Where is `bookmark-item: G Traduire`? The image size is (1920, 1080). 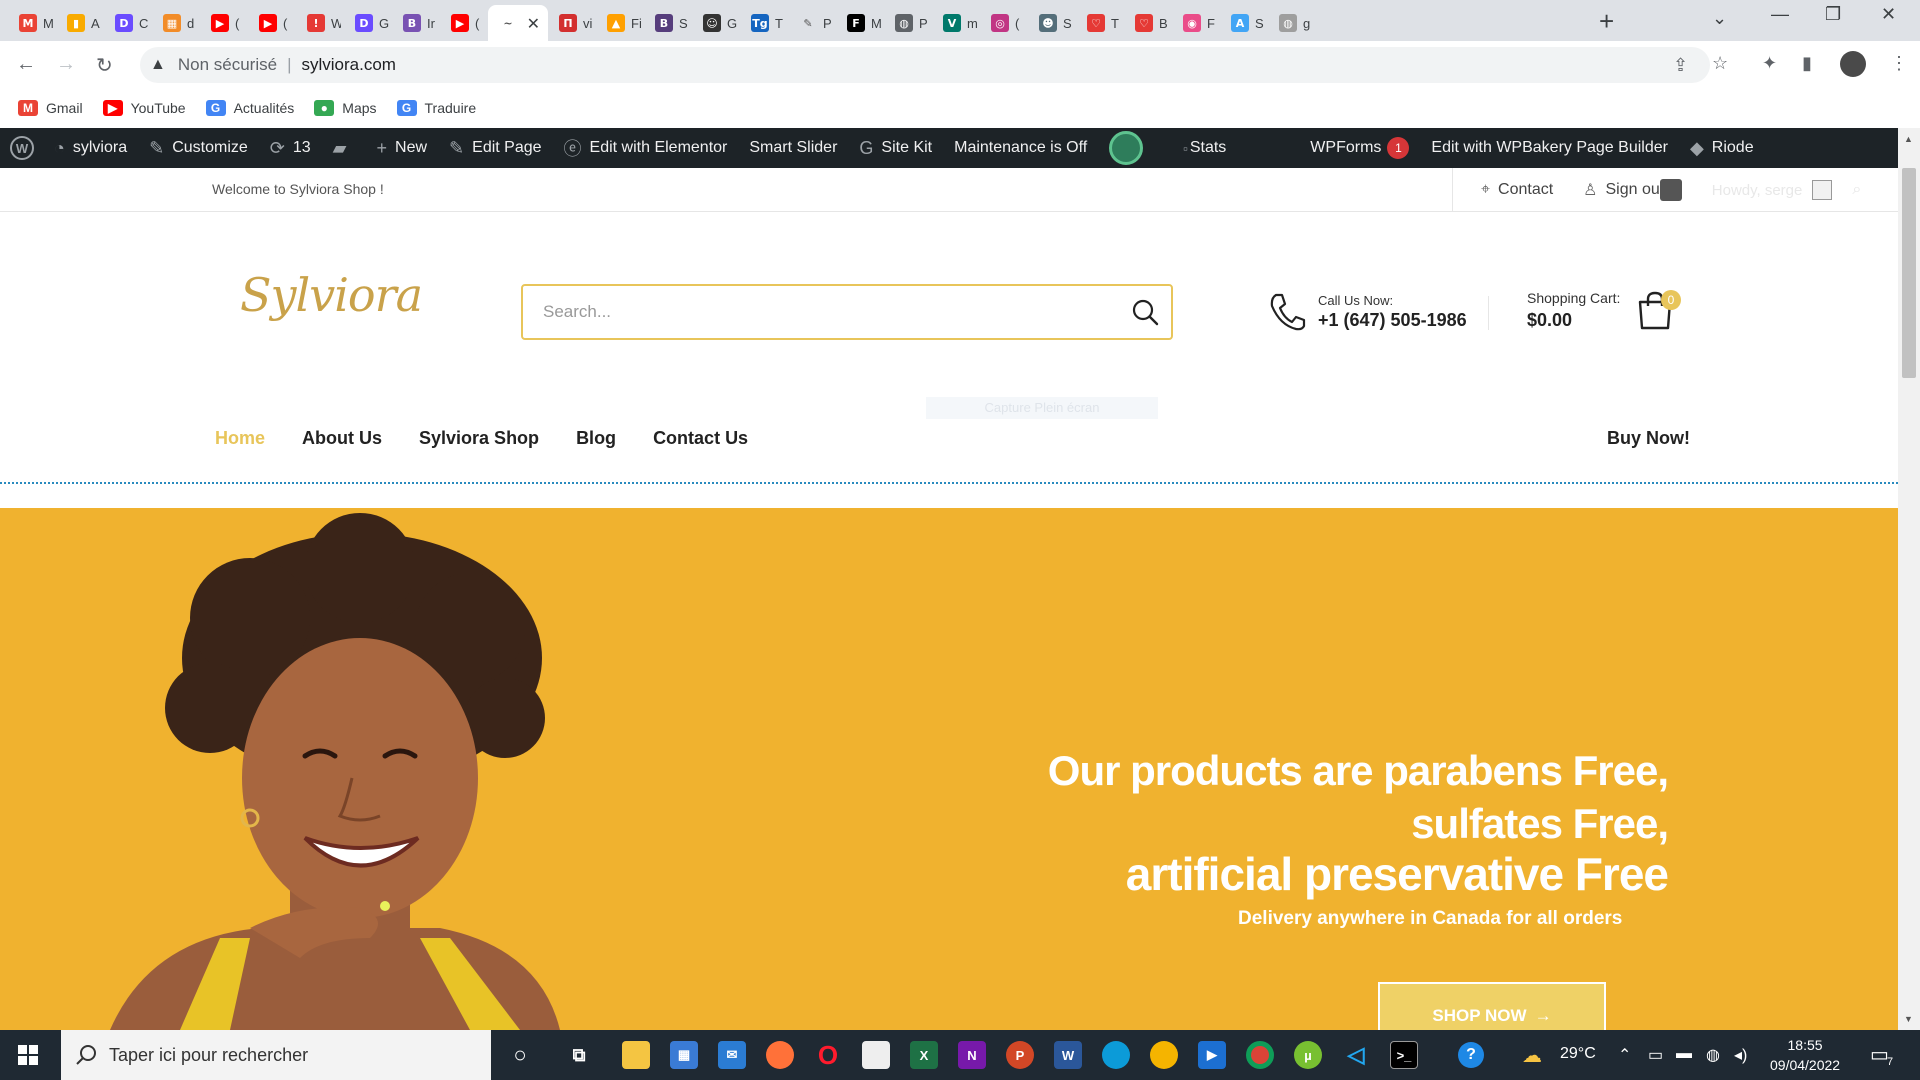
bookmark-item: G Traduire is located at coordinates (436, 108).